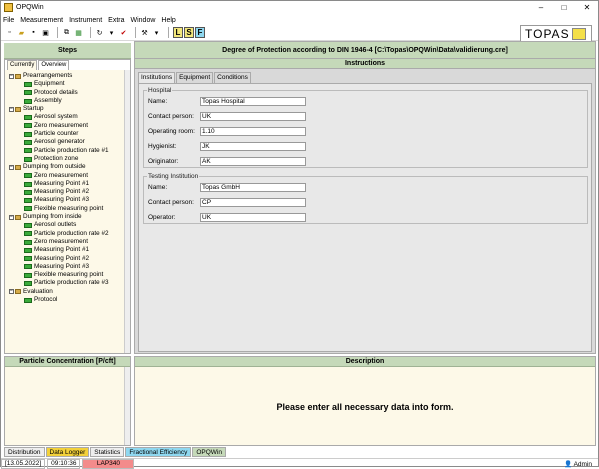  Describe the element at coordinates (541, 7) in the screenshot. I see `minimize-button: –` at that location.